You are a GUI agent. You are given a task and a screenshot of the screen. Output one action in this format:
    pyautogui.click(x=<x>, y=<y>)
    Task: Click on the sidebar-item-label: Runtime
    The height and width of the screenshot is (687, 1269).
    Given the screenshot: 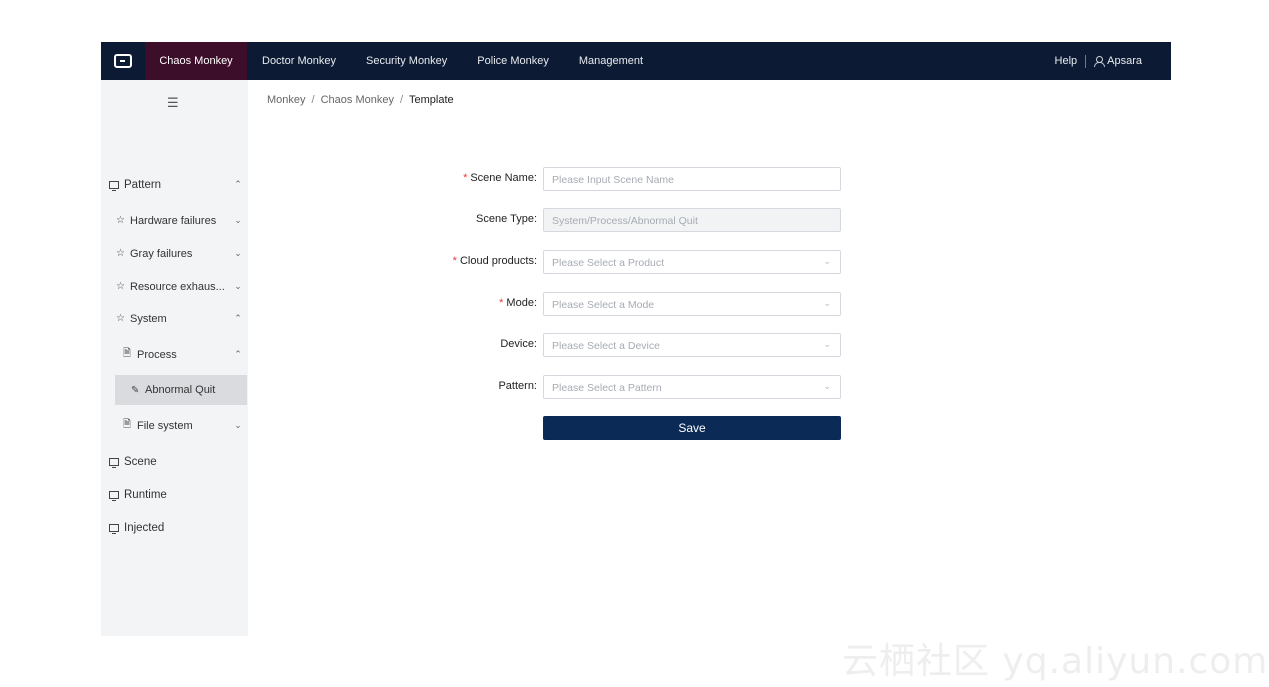 What is the action you would take?
    pyautogui.click(x=145, y=494)
    